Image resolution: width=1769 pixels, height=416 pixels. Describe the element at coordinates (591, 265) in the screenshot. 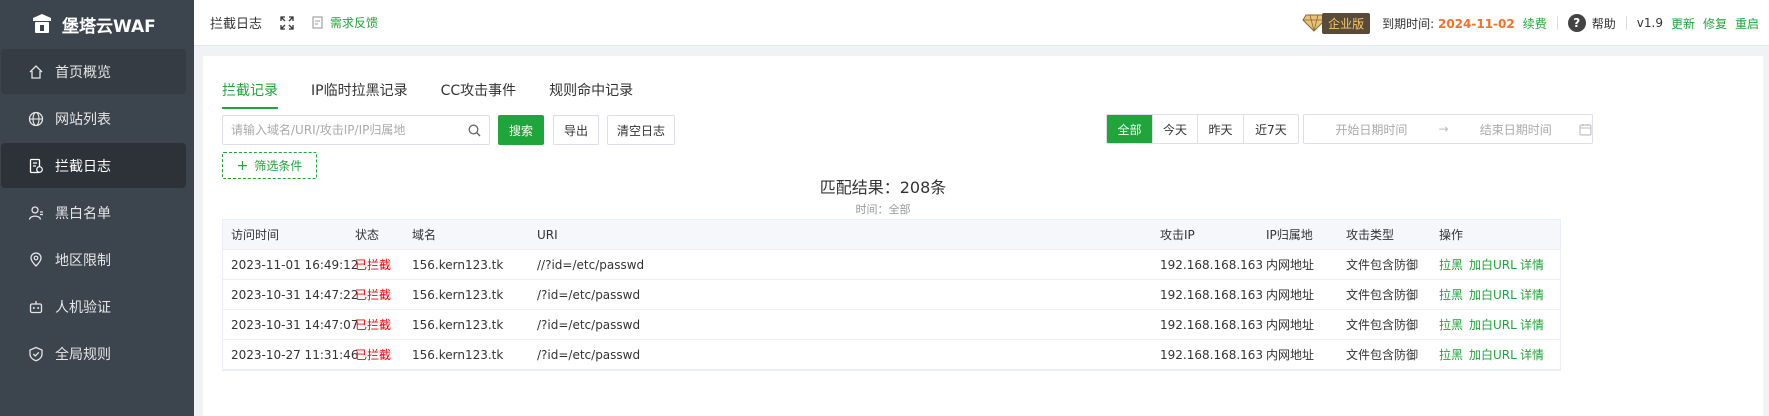

I see `cell-uri: //?id=/etc/passwd` at that location.